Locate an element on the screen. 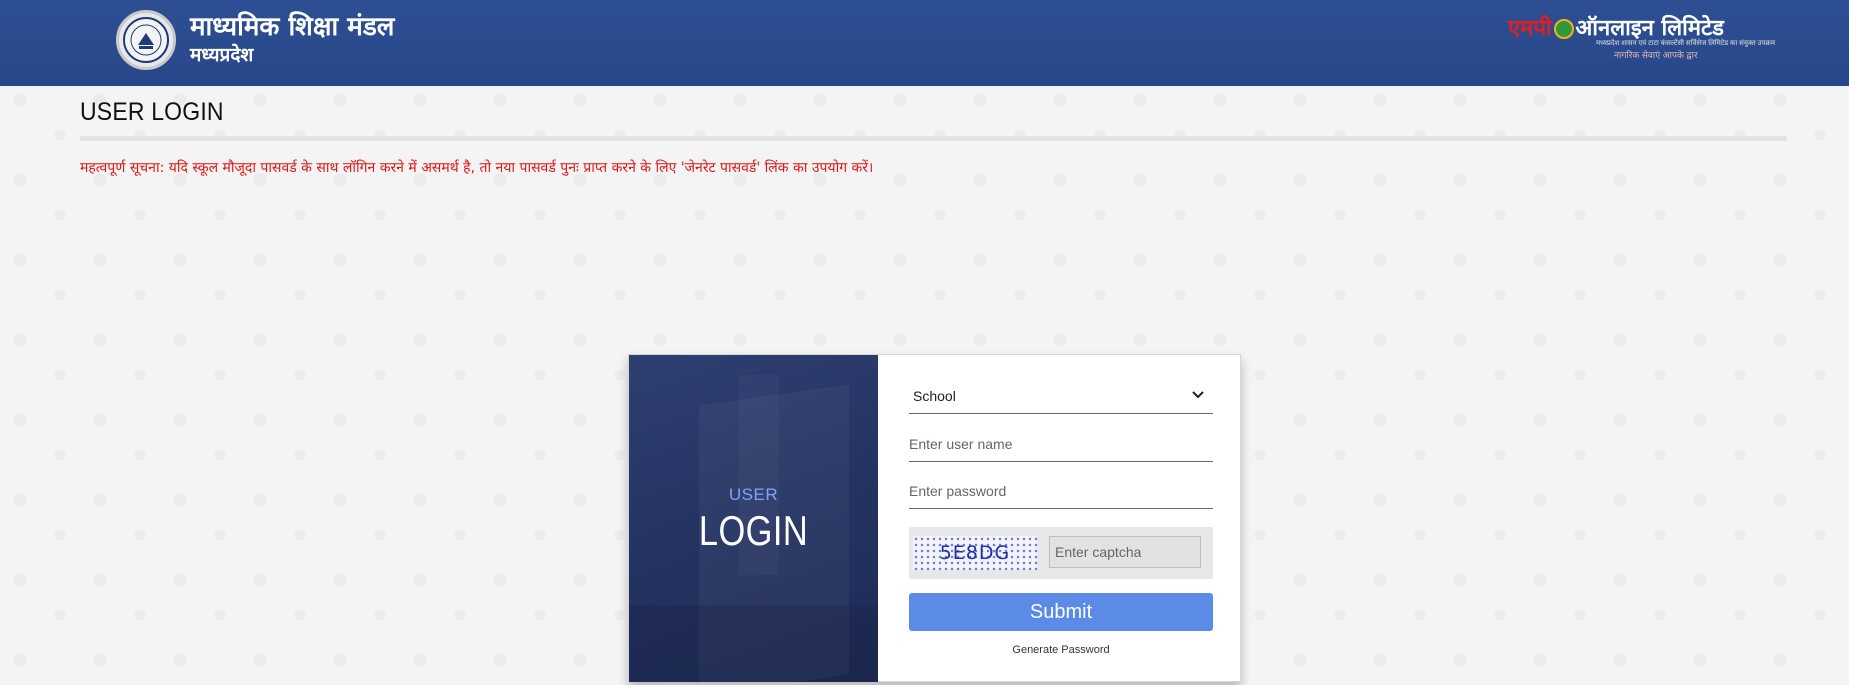 Image resolution: width=1849 pixels, height=685 pixels. panel-login-label: LOGIN is located at coordinates (753, 530).